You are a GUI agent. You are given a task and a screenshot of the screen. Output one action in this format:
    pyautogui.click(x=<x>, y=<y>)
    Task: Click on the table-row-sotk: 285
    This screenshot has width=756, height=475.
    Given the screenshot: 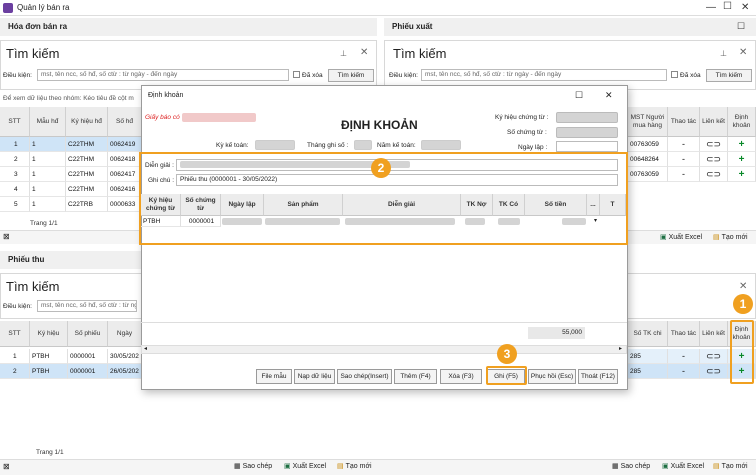 What is the action you would take?
    pyautogui.click(x=648, y=371)
    